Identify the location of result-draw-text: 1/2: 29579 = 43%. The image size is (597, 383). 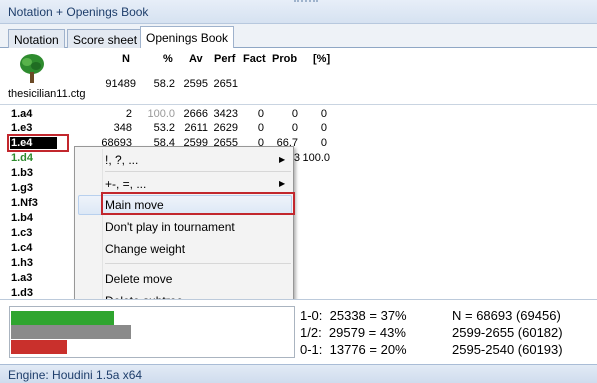
(353, 332).